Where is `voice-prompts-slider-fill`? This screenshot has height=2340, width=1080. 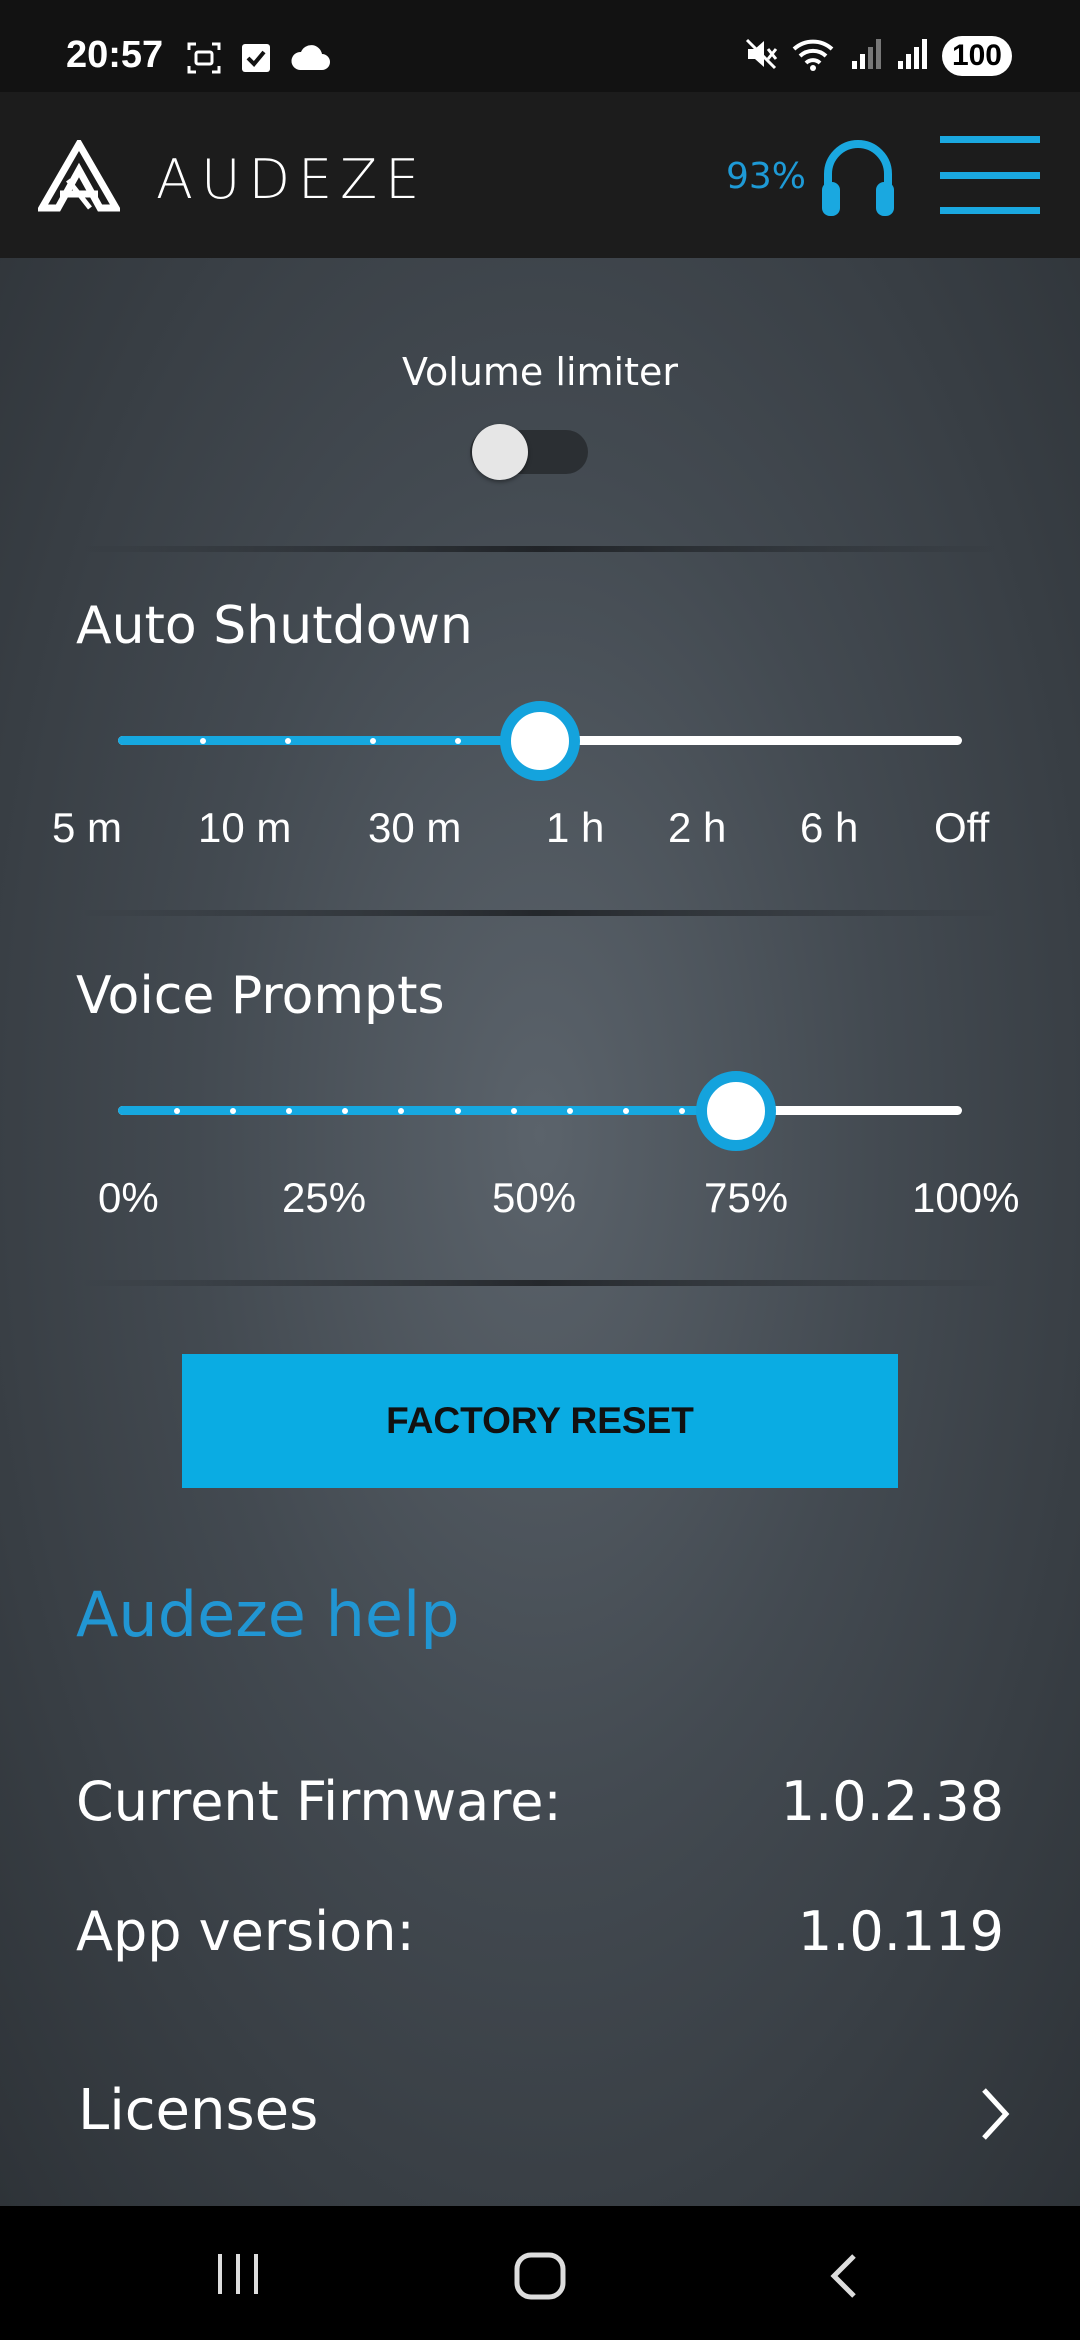
voice-prompts-slider-fill is located at coordinates (428, 1110).